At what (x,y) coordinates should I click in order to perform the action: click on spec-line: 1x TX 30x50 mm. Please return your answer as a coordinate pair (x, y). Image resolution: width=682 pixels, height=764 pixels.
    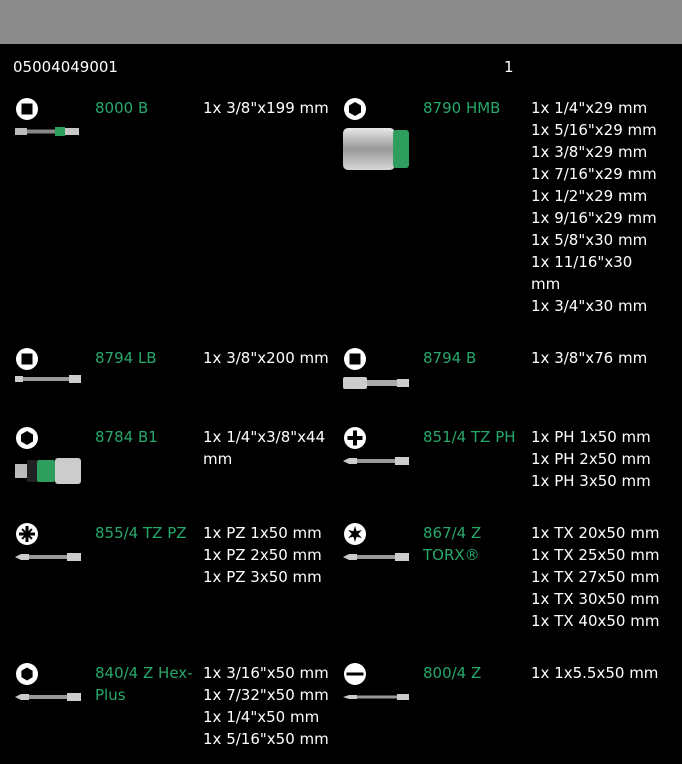
    Looking at the image, I should click on (595, 599).